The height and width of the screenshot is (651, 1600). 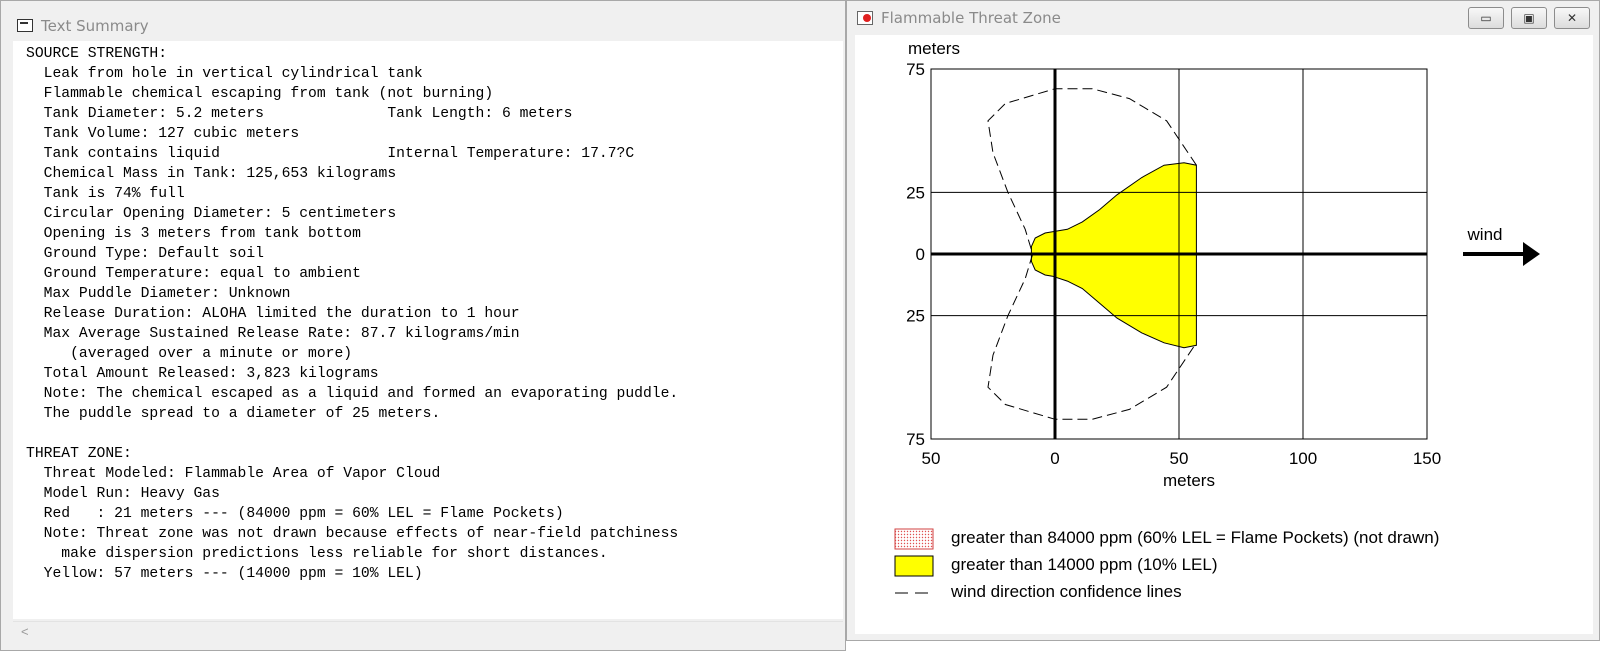 I want to click on minimize-button: ▭, so click(x=1486, y=18).